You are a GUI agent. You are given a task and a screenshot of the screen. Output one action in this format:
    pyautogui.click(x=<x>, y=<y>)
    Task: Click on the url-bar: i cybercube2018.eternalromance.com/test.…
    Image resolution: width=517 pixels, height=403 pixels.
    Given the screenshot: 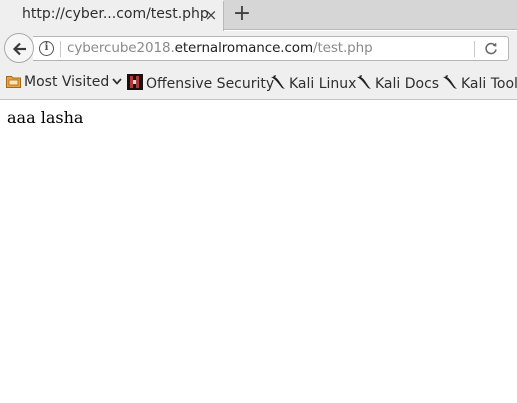 What is the action you would take?
    pyautogui.click(x=271, y=48)
    